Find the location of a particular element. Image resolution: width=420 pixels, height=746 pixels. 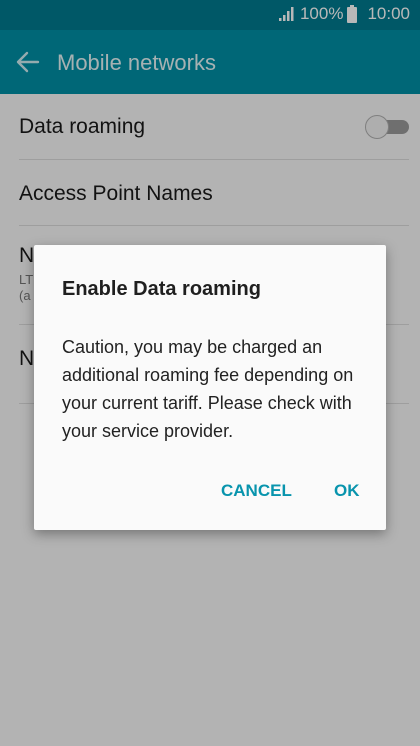

cancel-button: CANCEL is located at coordinates (256, 491).